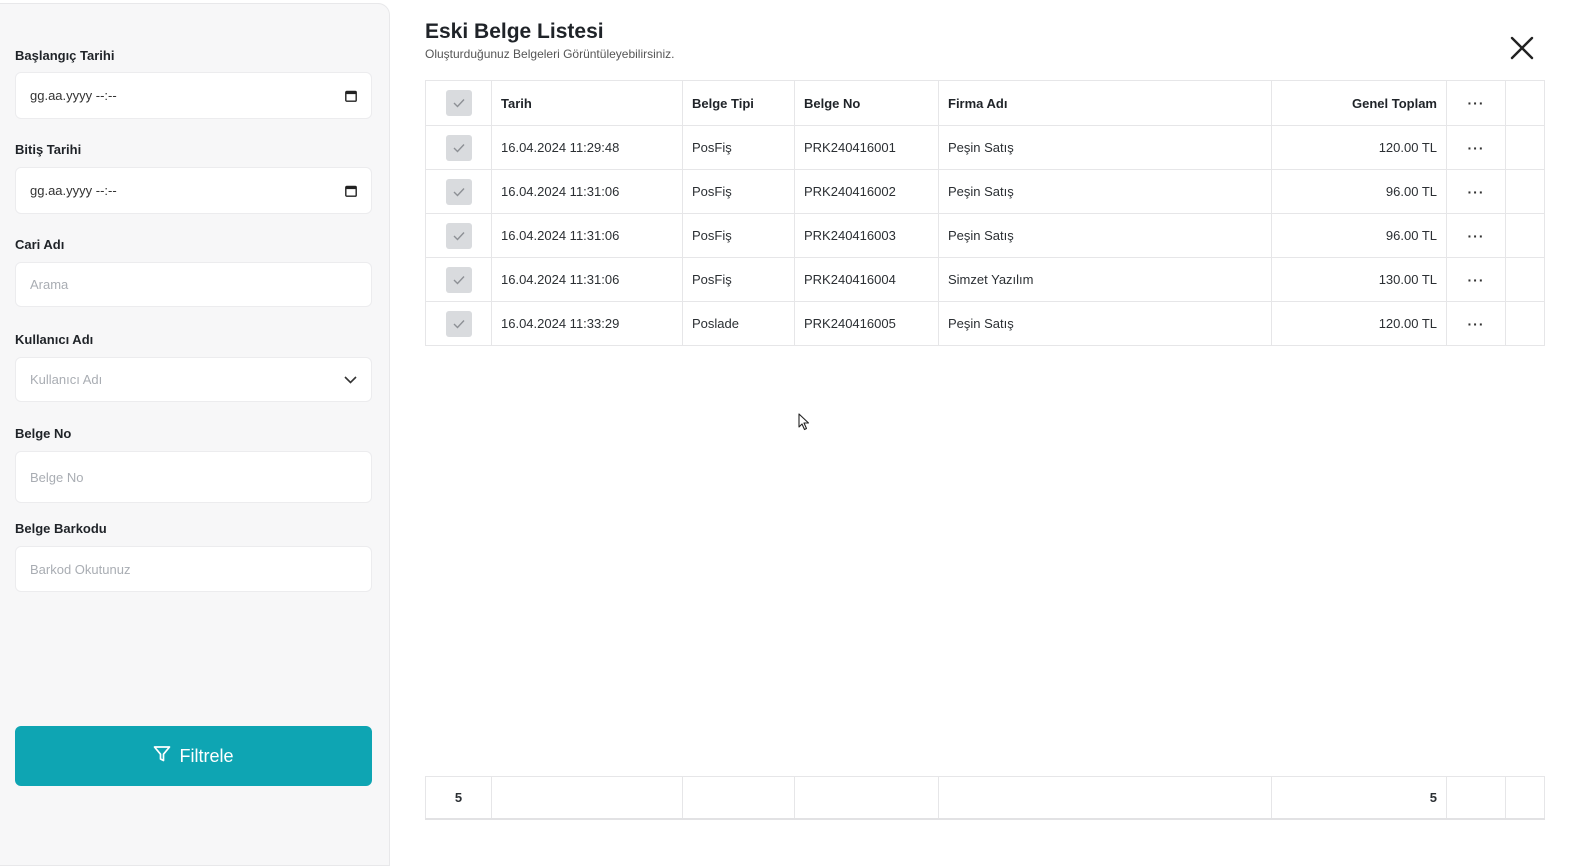 The image size is (1581, 866). I want to click on column-header-type: Belge Tipi, so click(738, 103).